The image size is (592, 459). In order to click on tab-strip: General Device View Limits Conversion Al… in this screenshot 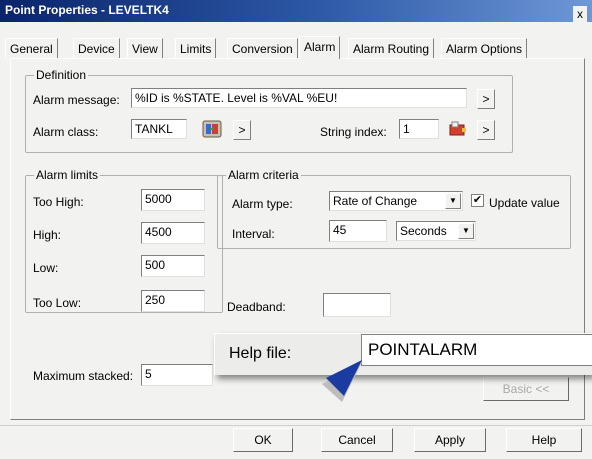, I will do `click(297, 47)`.